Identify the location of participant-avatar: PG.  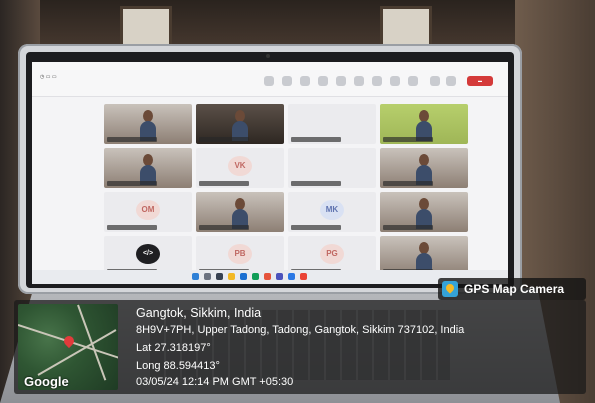
(332, 254).